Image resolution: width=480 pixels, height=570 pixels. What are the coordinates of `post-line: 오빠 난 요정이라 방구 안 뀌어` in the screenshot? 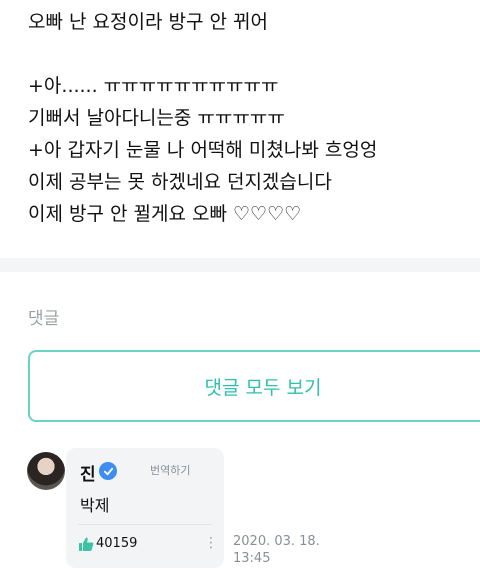 It's located at (148, 22).